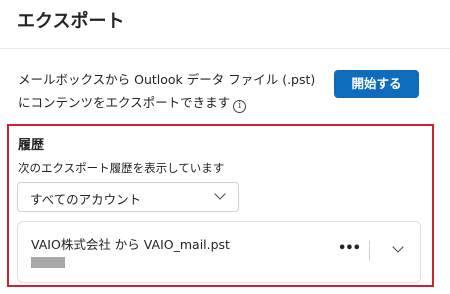 The height and width of the screenshot is (294, 450). I want to click on start-export-button: 開始する, so click(376, 84).